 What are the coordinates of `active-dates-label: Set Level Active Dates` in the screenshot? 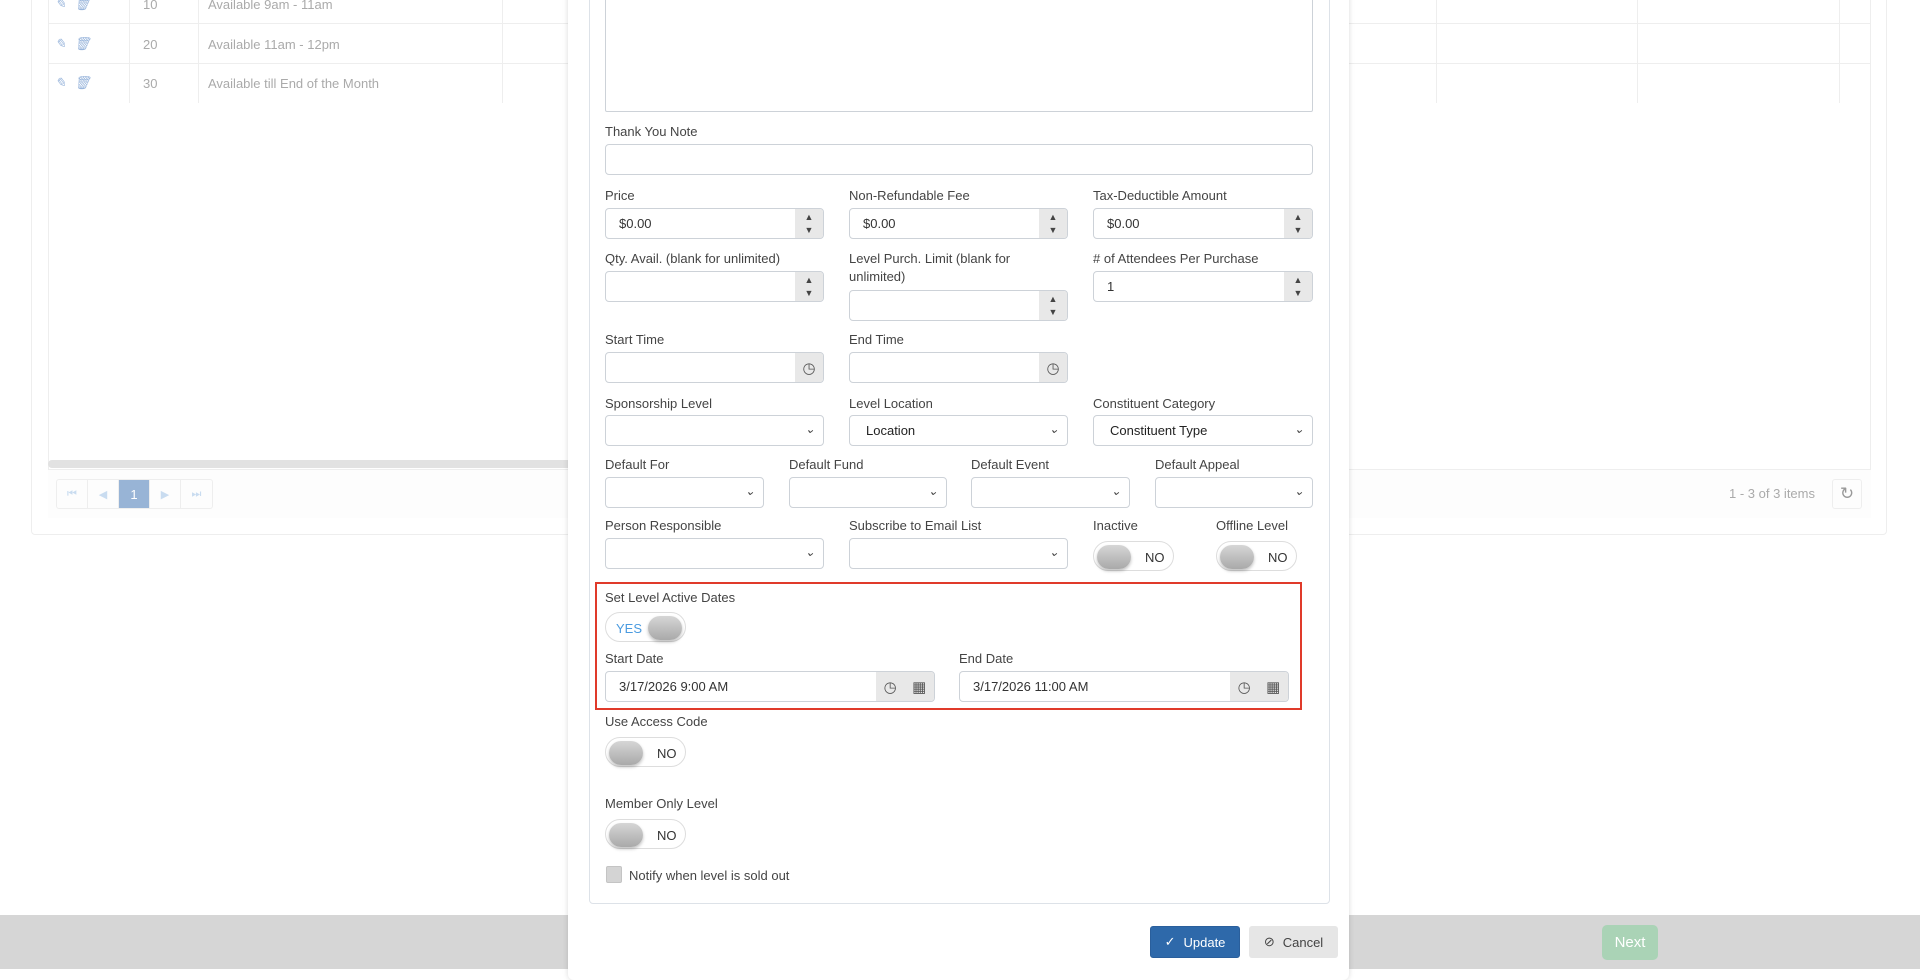 It's located at (670, 597).